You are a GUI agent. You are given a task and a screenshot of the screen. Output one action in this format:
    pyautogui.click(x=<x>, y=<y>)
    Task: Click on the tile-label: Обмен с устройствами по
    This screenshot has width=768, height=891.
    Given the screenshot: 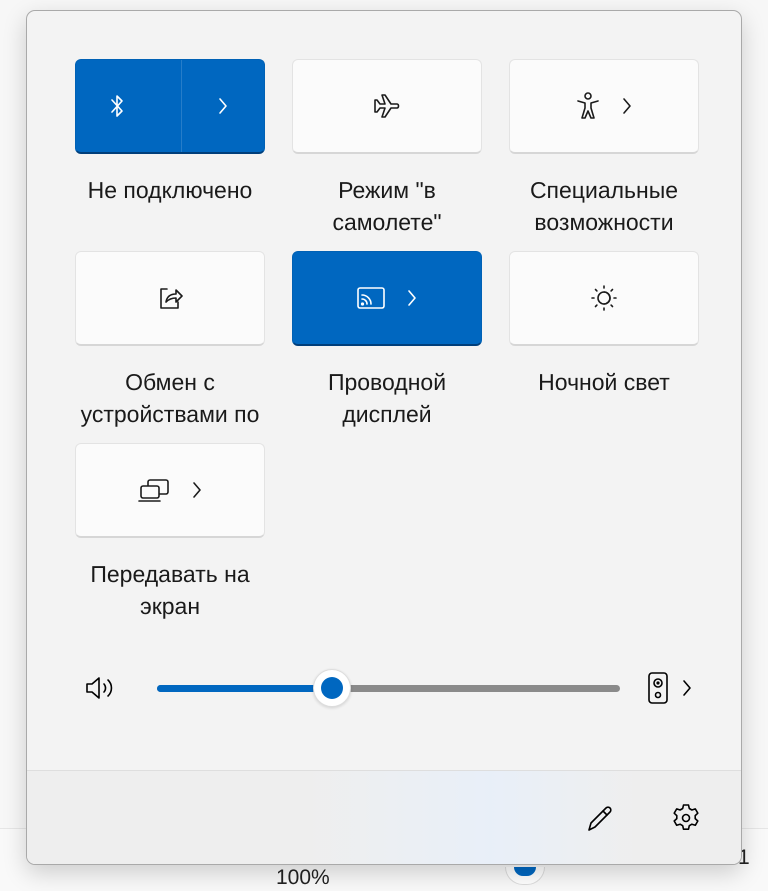 What is the action you would take?
    pyautogui.click(x=170, y=398)
    